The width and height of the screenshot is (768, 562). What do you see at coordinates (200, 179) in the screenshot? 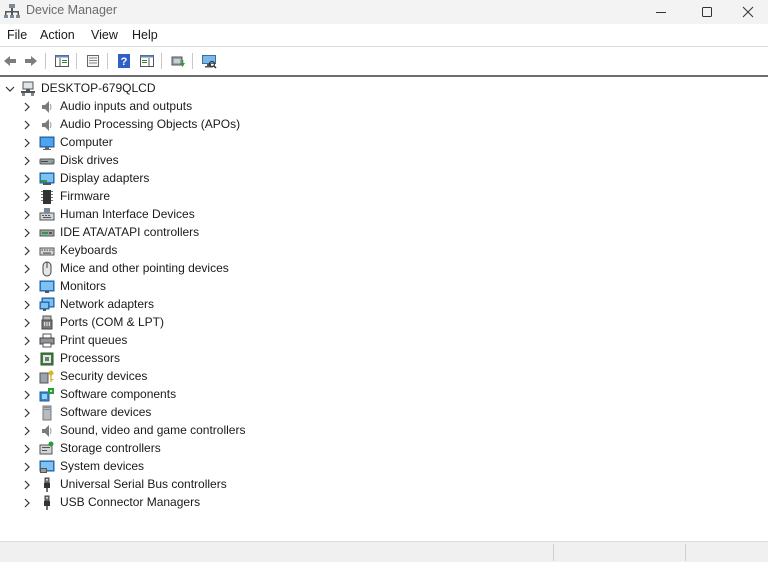
I see `tree-item: Display adapters` at bounding box center [200, 179].